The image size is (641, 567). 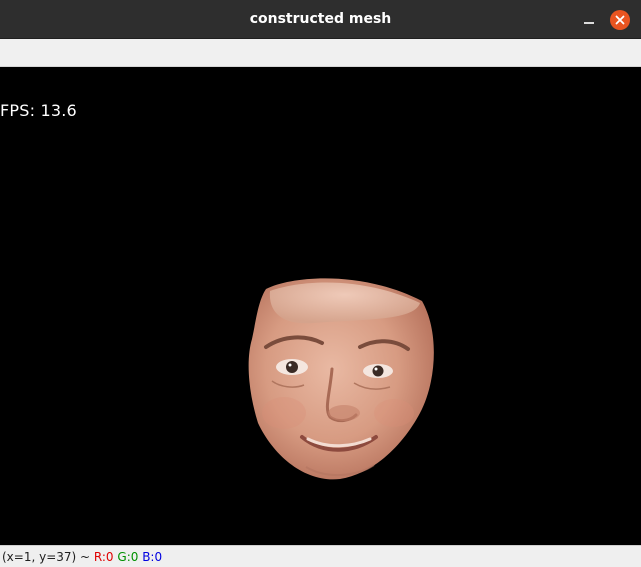 I want to click on fps-counter: FPS: 13.6, so click(x=38, y=110).